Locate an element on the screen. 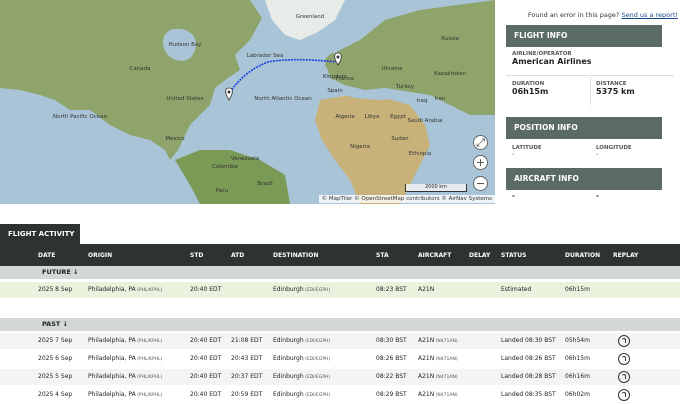 This screenshot has height=404, width=680. cell-date: 2025 4 Sep is located at coordinates (55, 394).